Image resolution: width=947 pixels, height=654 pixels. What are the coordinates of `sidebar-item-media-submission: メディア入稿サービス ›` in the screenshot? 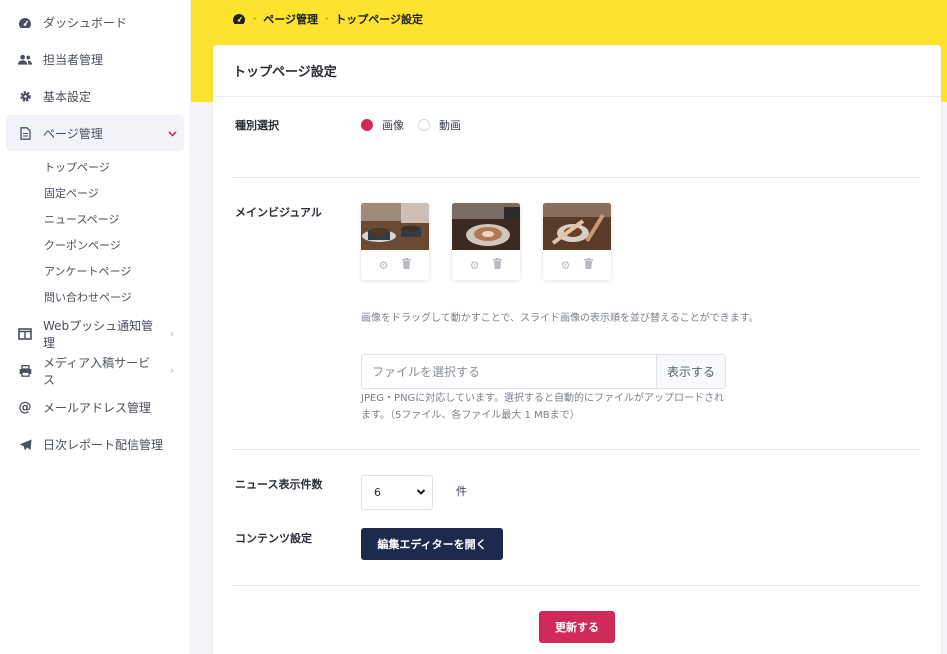 It's located at (95, 370).